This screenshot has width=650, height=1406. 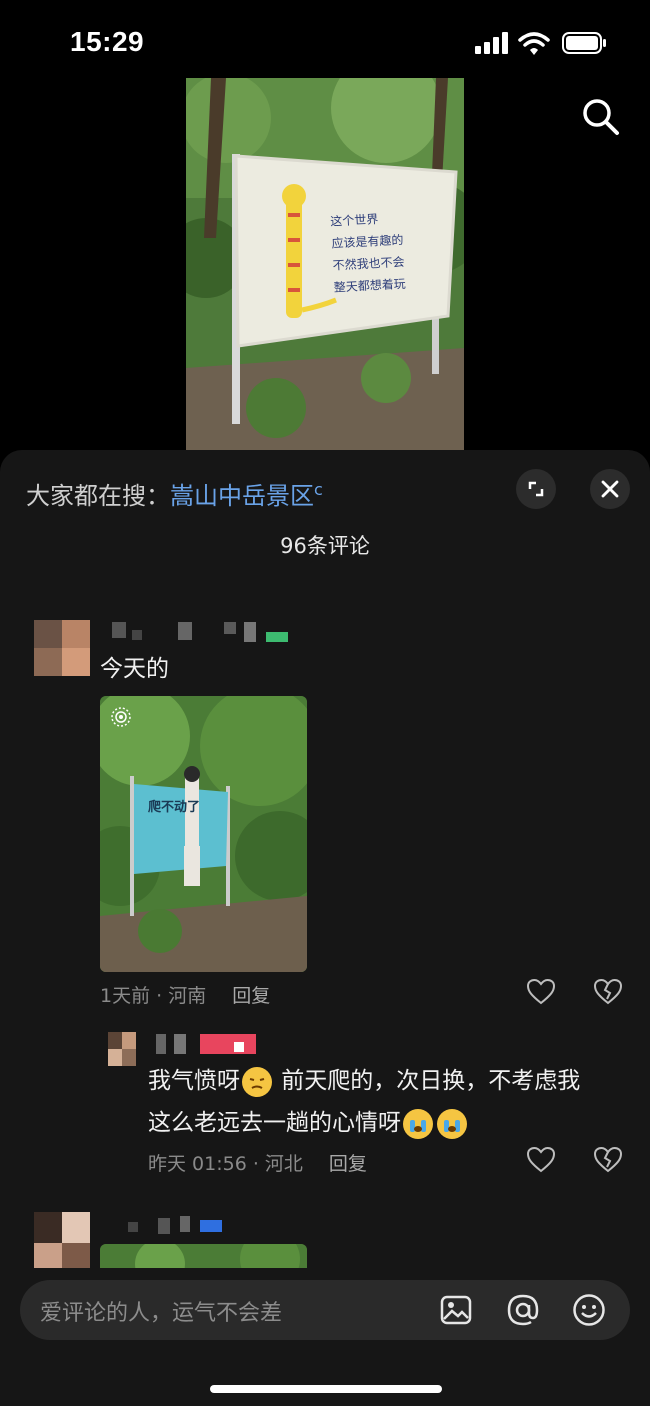 I want to click on search-icon, so click(x=601, y=117).